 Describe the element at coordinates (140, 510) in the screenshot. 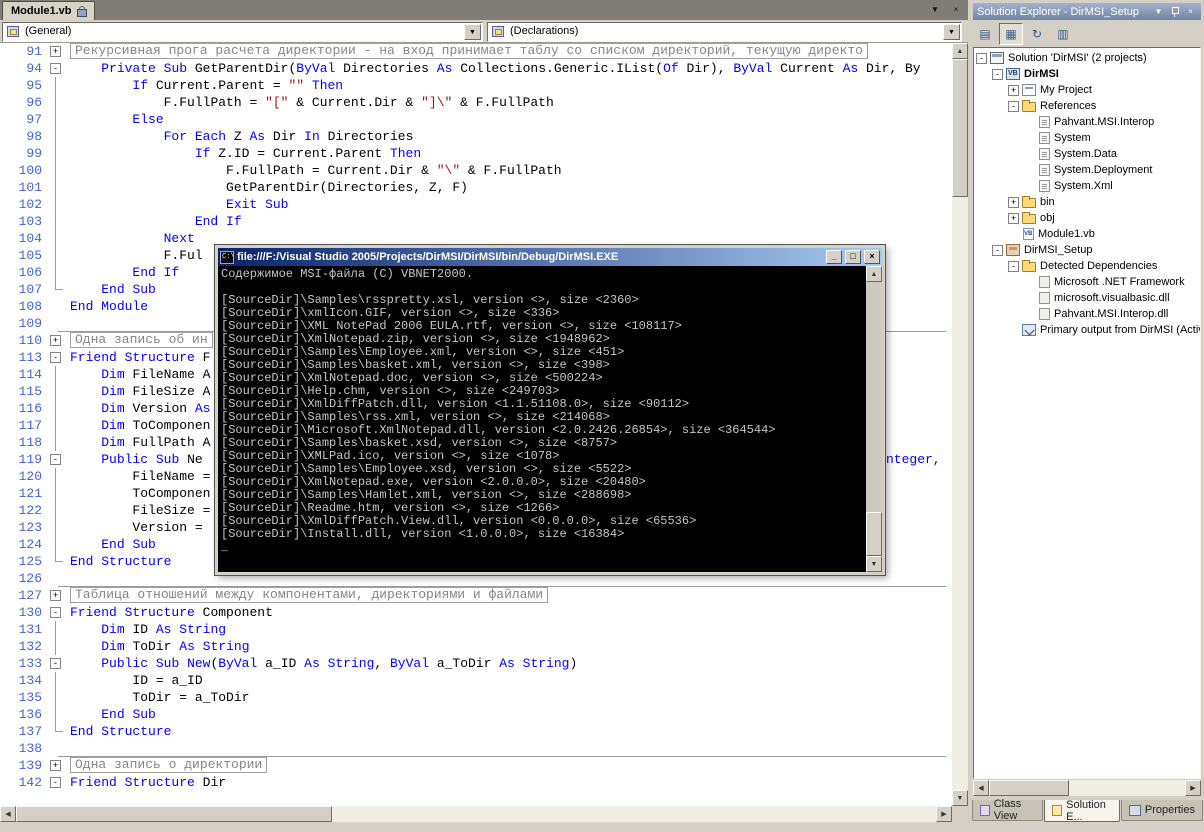

I see `code-text: FileSize =` at that location.